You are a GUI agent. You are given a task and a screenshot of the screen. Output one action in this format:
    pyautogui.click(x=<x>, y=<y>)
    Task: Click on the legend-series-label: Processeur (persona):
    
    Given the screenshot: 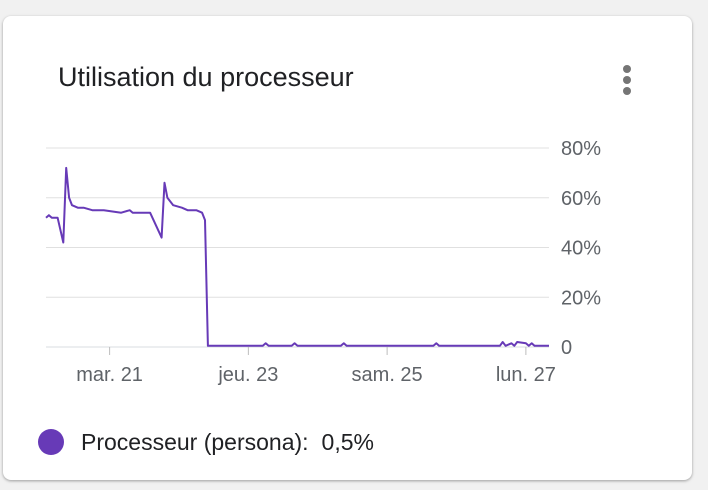 What is the action you would take?
    pyautogui.click(x=195, y=441)
    